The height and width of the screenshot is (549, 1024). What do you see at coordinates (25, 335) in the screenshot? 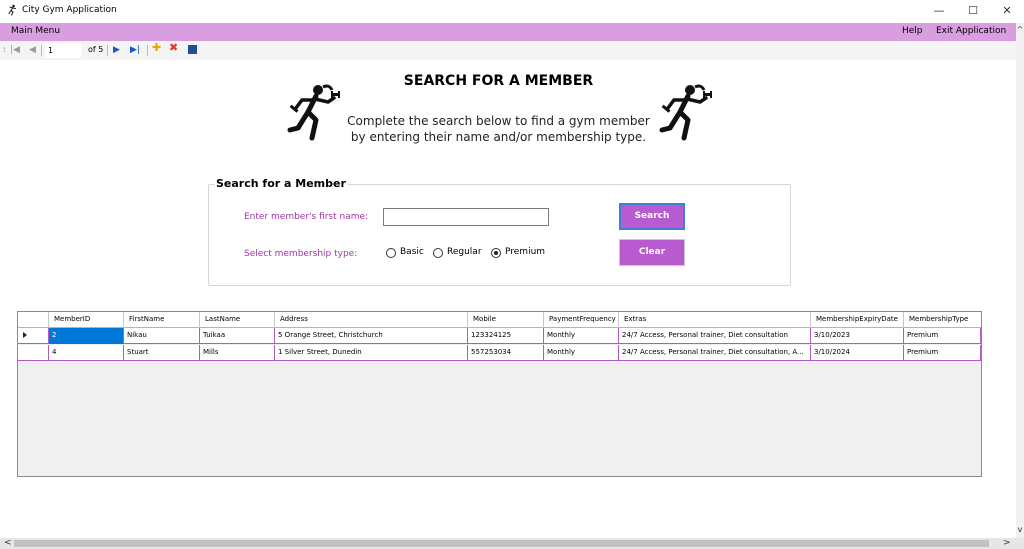
I see `current-row-arrow-icon` at bounding box center [25, 335].